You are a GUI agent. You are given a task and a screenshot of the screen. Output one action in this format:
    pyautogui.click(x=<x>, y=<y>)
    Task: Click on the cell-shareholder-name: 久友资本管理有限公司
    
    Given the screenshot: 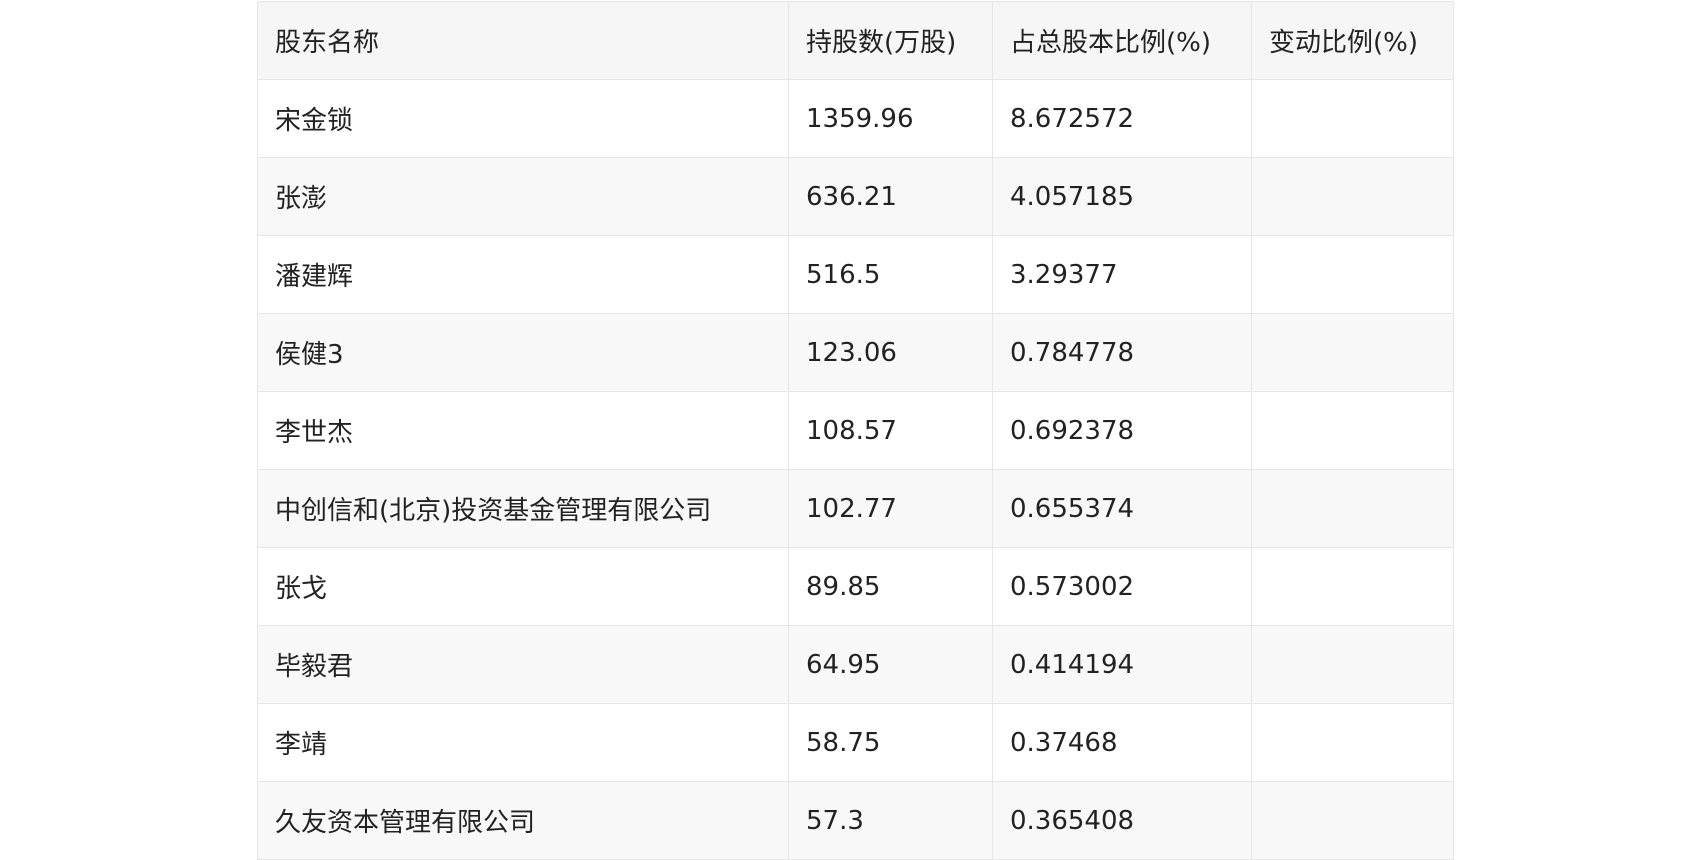 What is the action you would take?
    pyautogui.click(x=523, y=820)
    